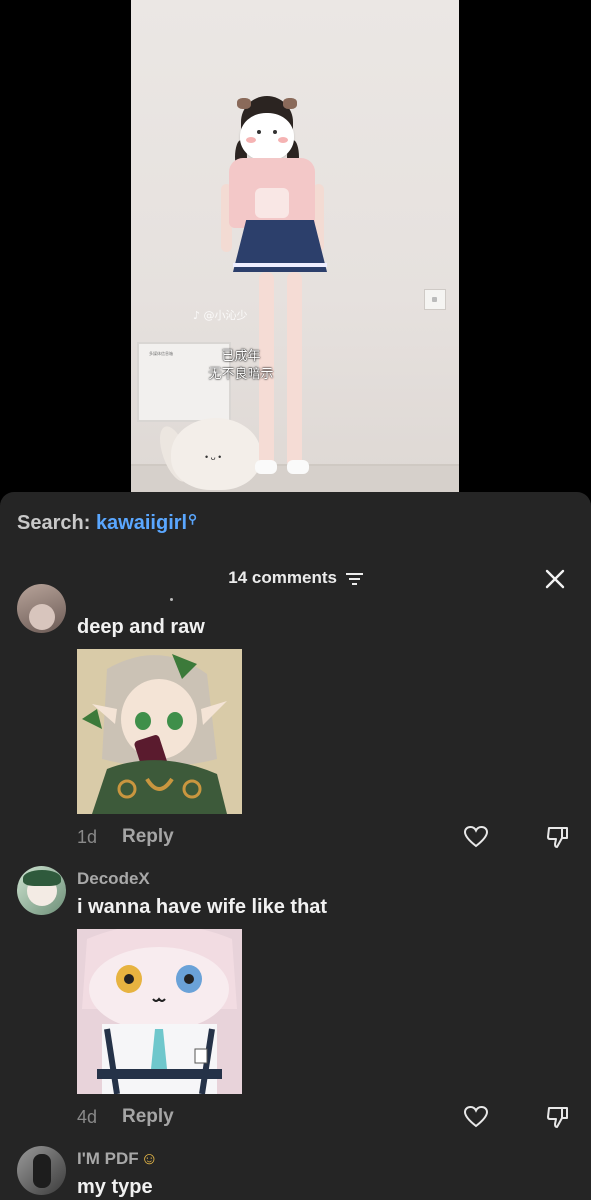  I want to click on tiktok-logo-icon: ♪, so click(197, 315).